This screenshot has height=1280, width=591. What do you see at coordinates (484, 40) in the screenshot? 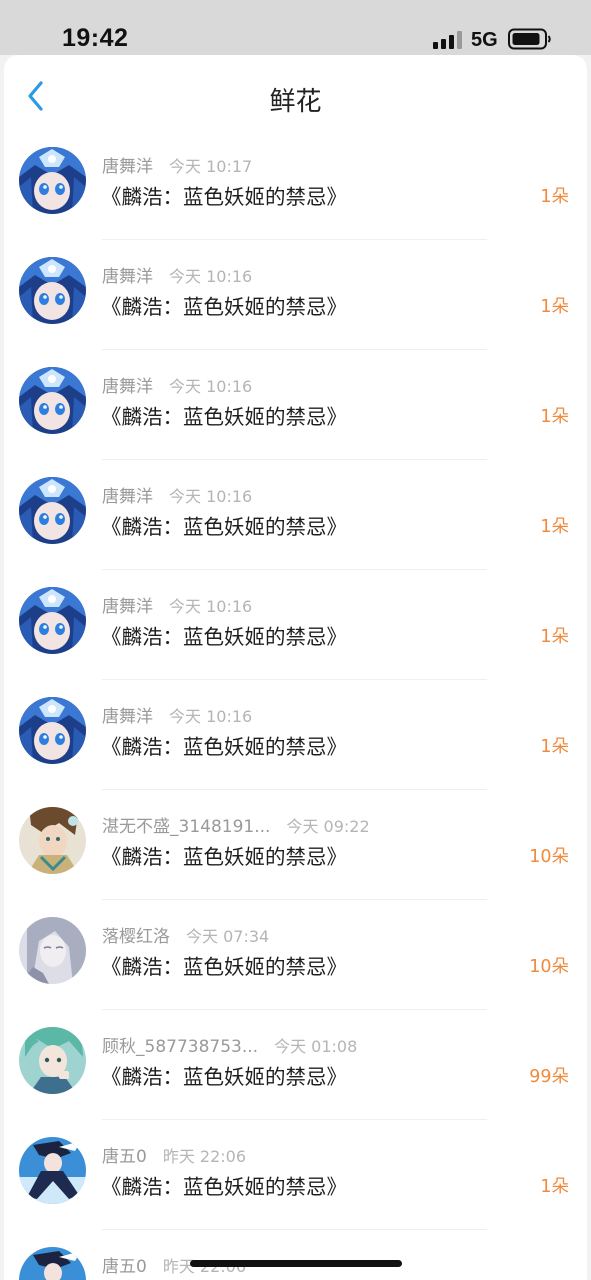
I see `network-type-label: 5G` at bounding box center [484, 40].